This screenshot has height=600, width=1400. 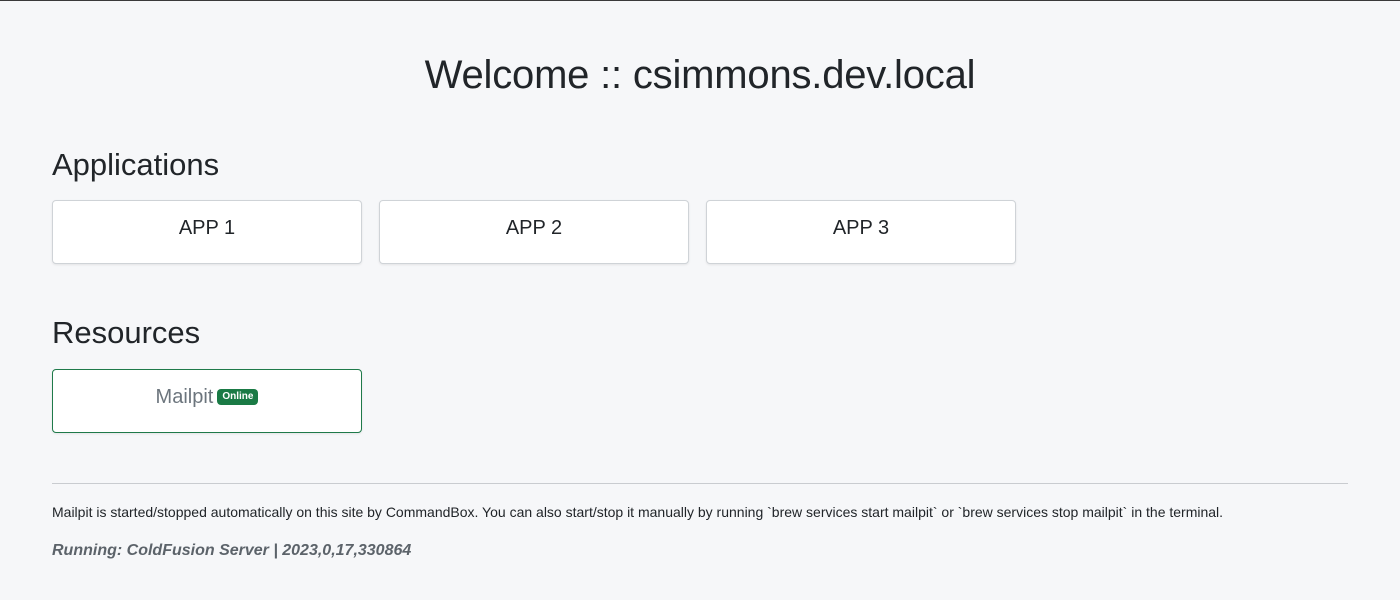 I want to click on applications-heading: Applications, so click(x=136, y=164).